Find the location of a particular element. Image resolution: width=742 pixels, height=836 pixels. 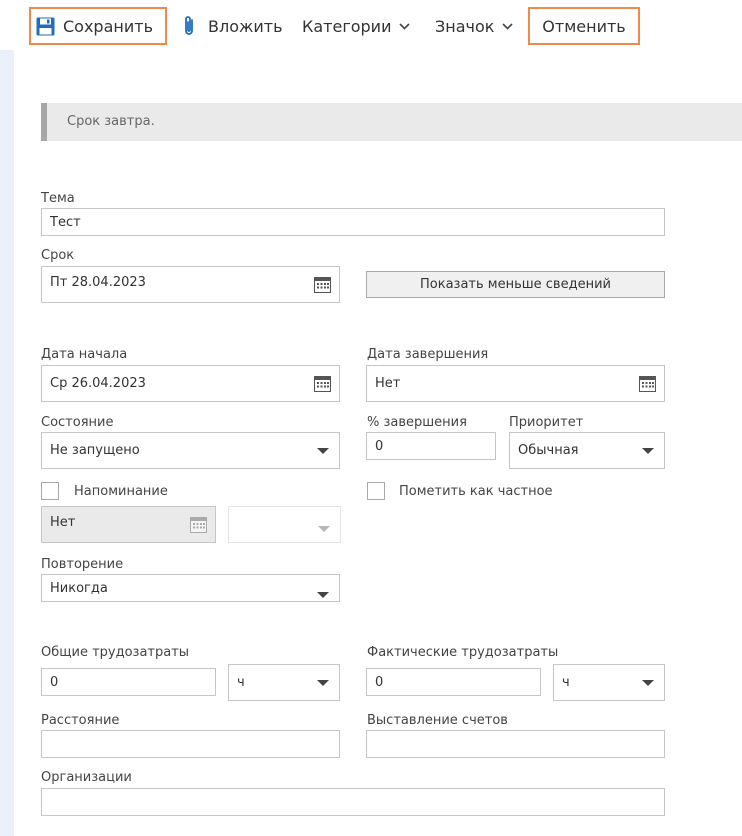

show-less-button: Показать меньше сведений is located at coordinates (515, 284).